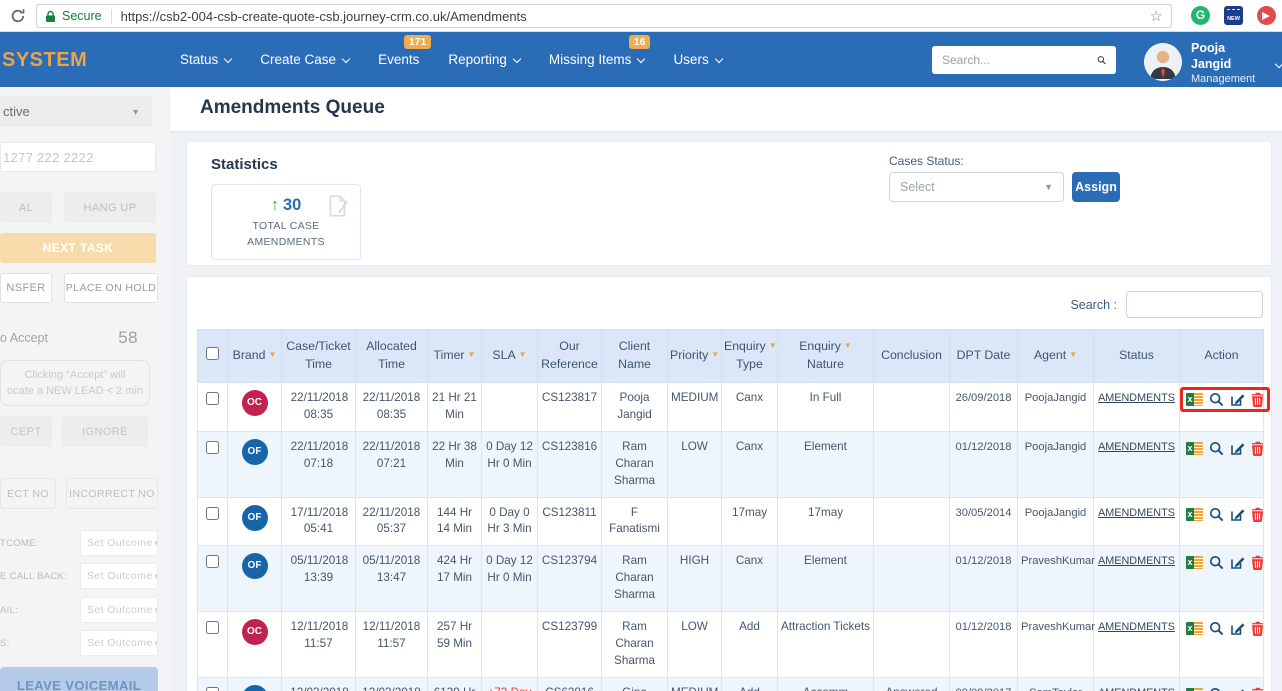  What do you see at coordinates (1055, 356) in the screenshot?
I see `column-header-agent: Agent ▼` at bounding box center [1055, 356].